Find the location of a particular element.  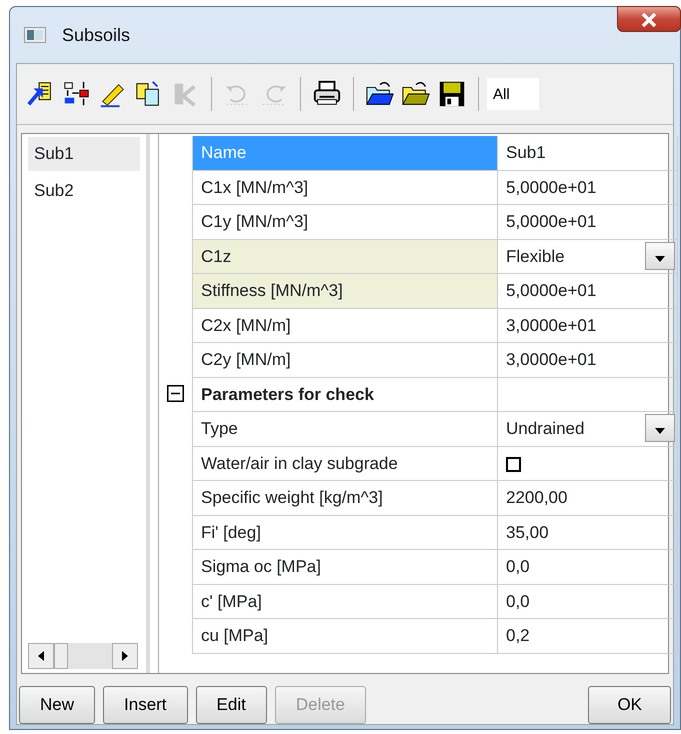

collapse-toggle is located at coordinates (175, 393).